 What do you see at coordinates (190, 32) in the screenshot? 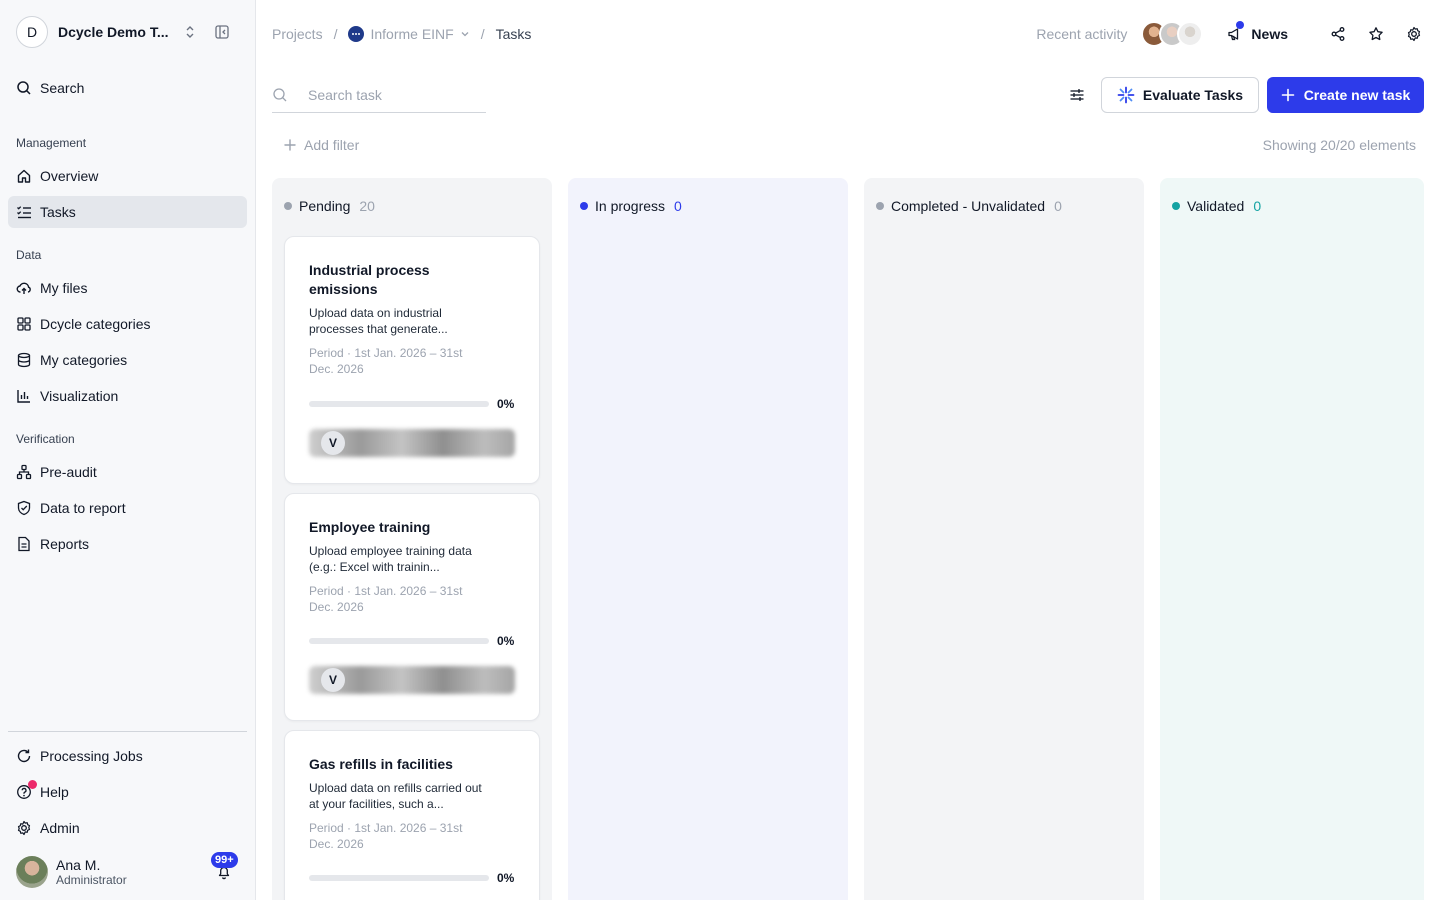
I see `chevron-up-down-icon` at bounding box center [190, 32].